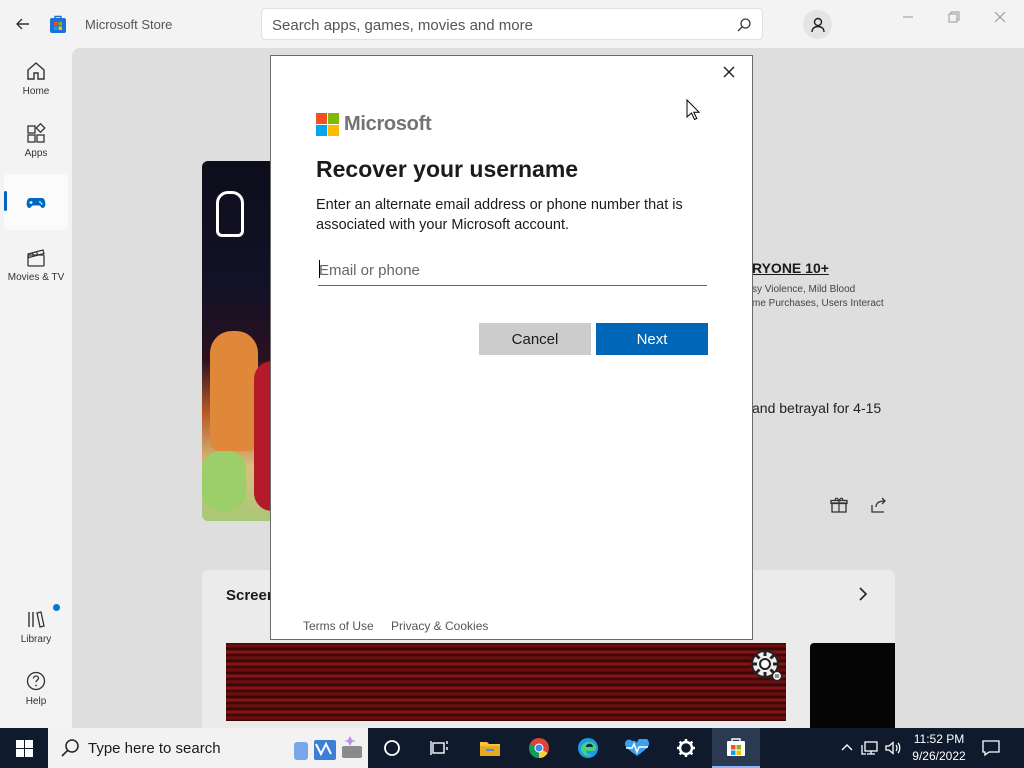 This screenshot has height=768, width=1024. Describe the element at coordinates (36, 132) in the screenshot. I see `apps-icon` at that location.